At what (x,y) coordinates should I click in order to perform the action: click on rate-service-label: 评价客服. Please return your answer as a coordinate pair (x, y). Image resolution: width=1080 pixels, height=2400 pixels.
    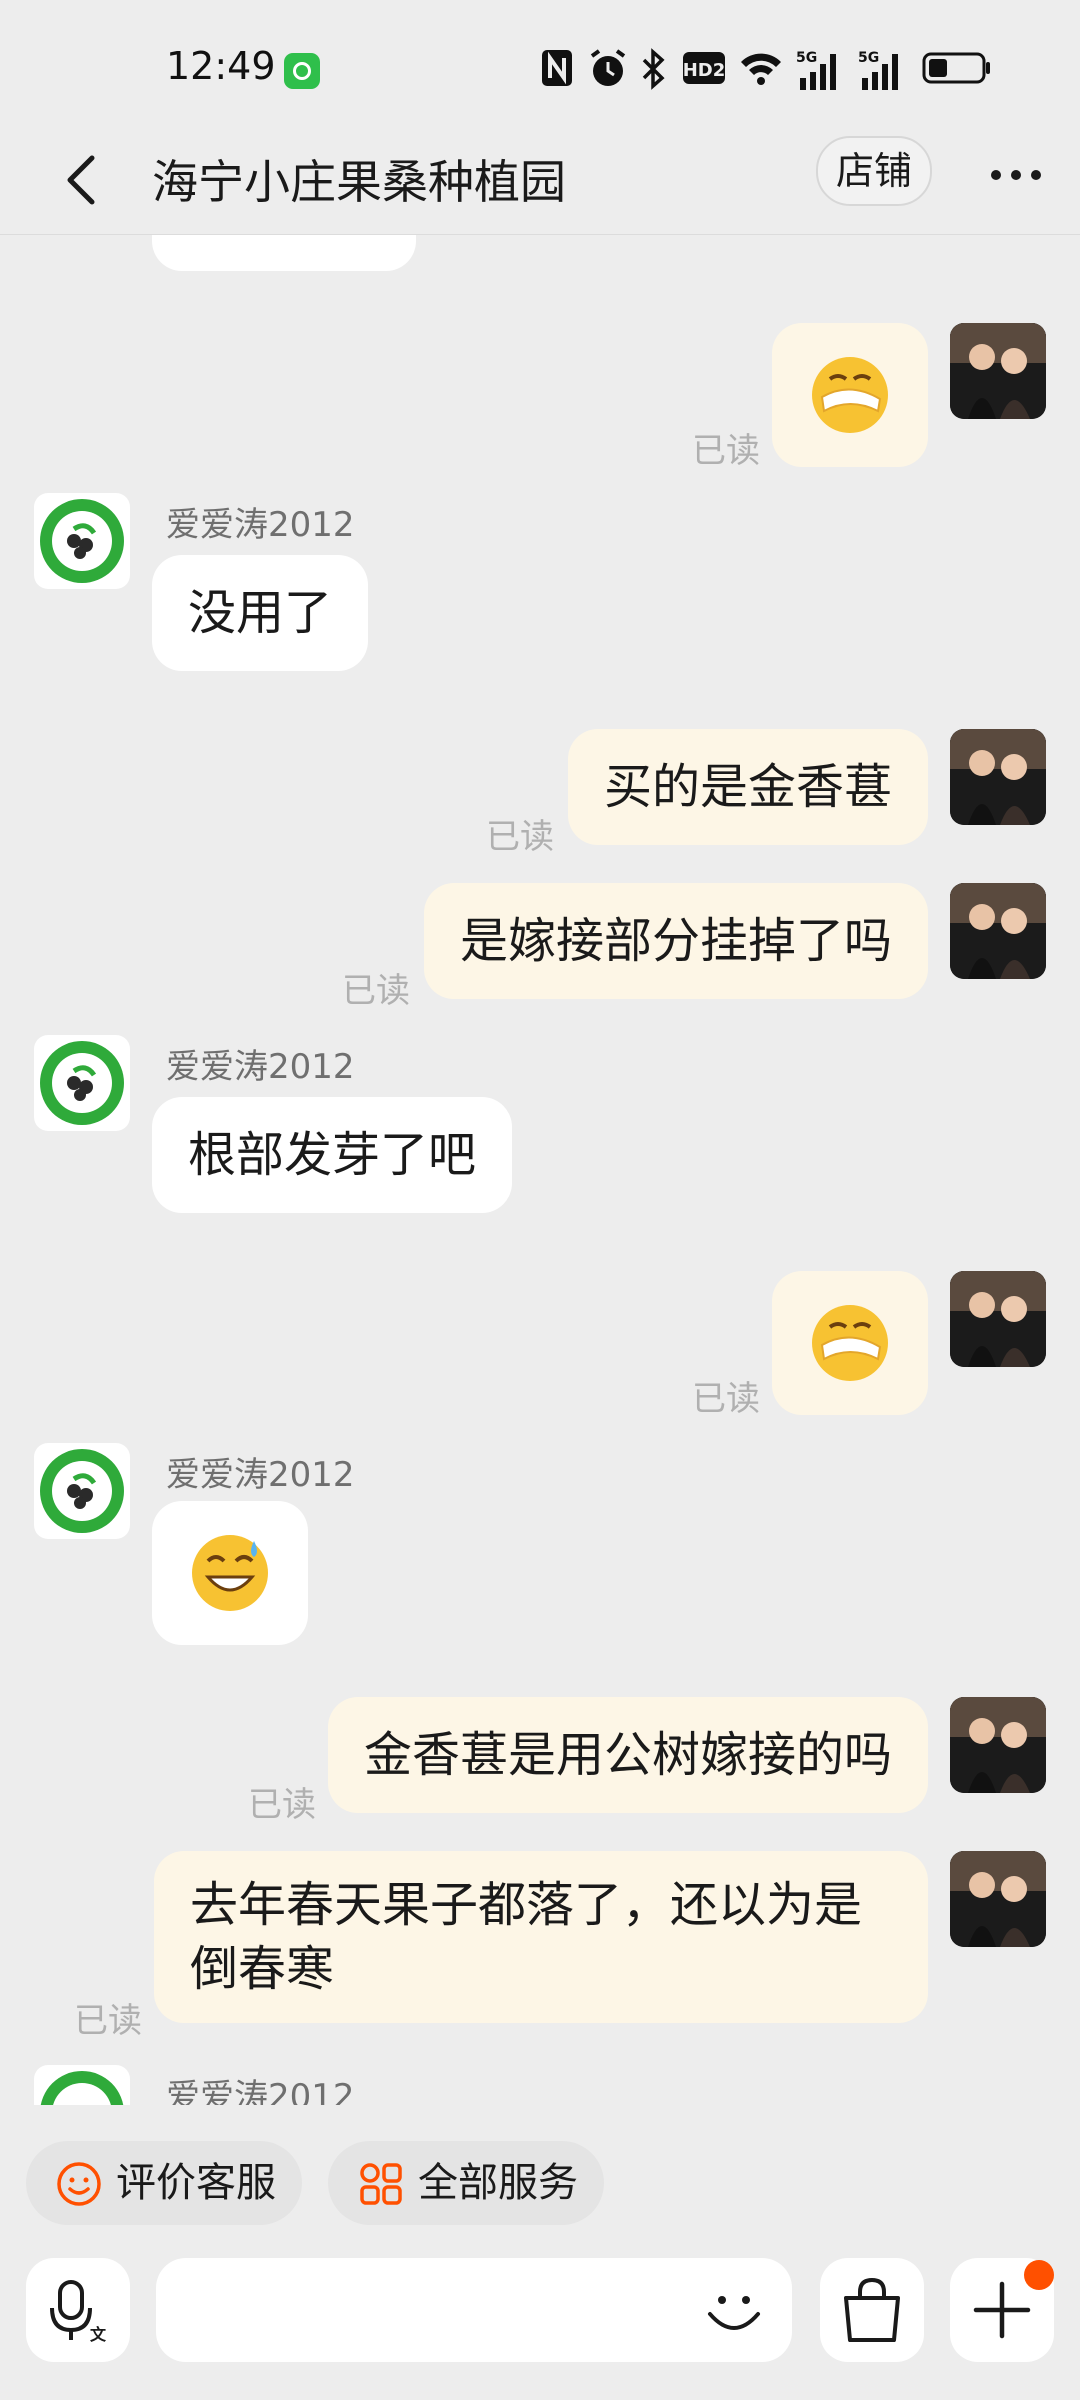
    Looking at the image, I should click on (196, 2183).